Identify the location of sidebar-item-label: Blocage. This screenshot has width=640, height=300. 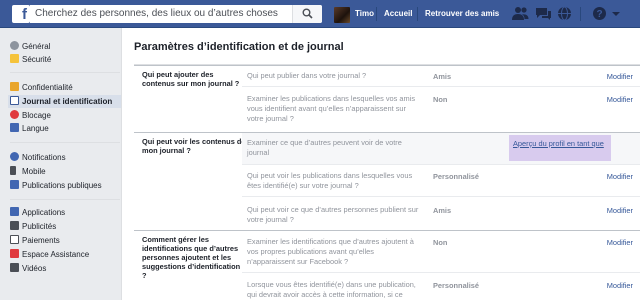
(36, 115).